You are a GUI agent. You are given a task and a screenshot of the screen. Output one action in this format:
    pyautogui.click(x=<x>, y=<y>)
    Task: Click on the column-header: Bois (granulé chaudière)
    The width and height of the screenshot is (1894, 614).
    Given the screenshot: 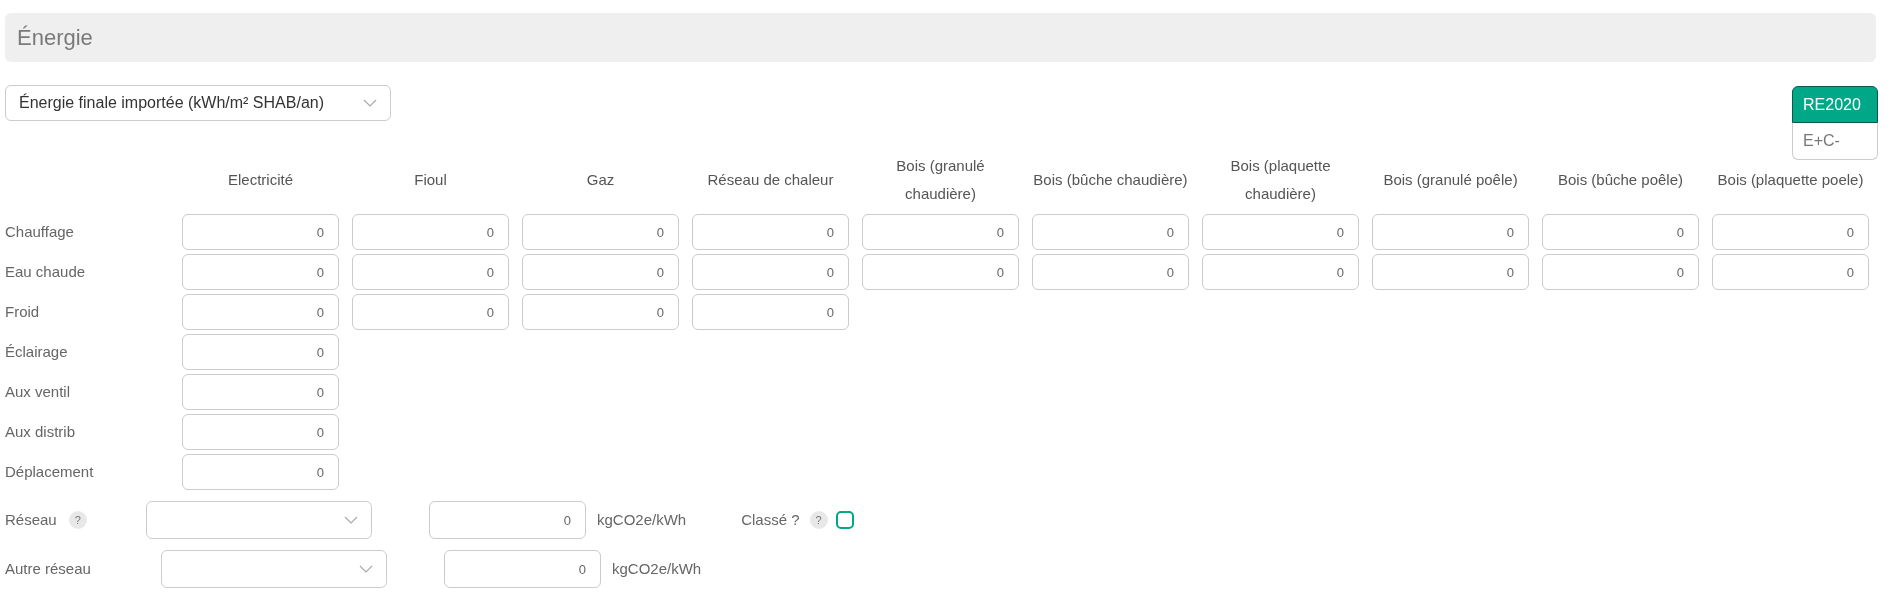 What is the action you would take?
    pyautogui.click(x=940, y=180)
    